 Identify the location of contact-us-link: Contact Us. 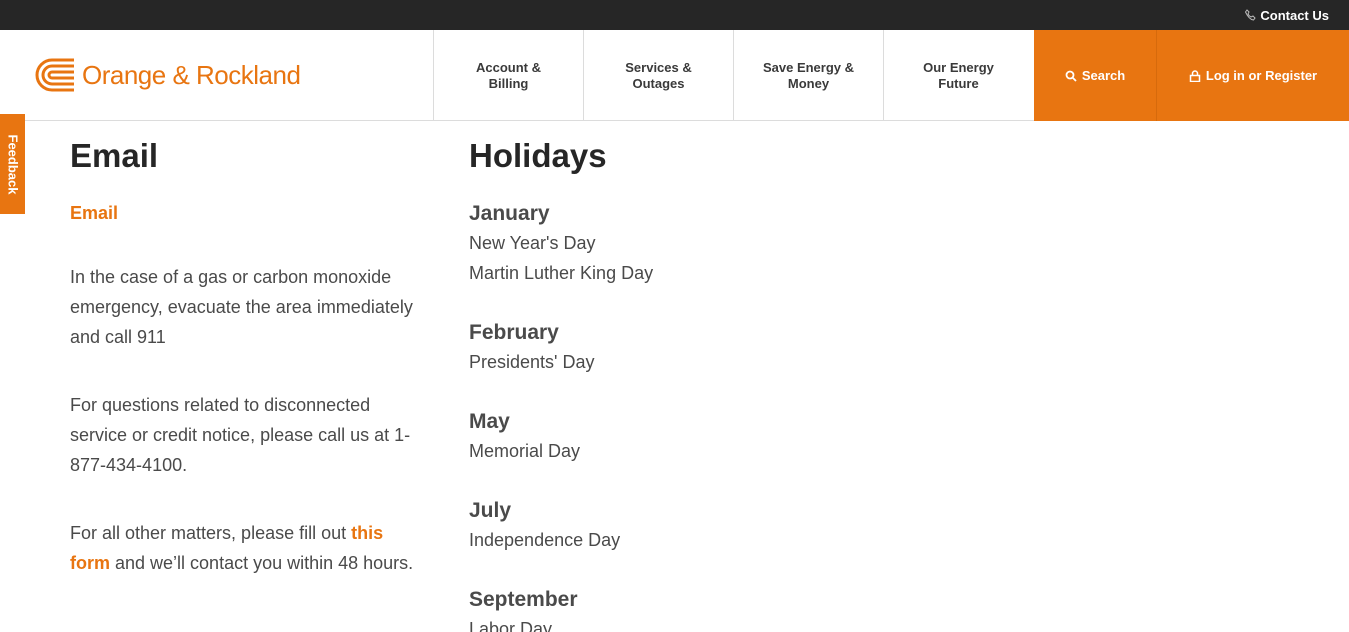
(1286, 15).